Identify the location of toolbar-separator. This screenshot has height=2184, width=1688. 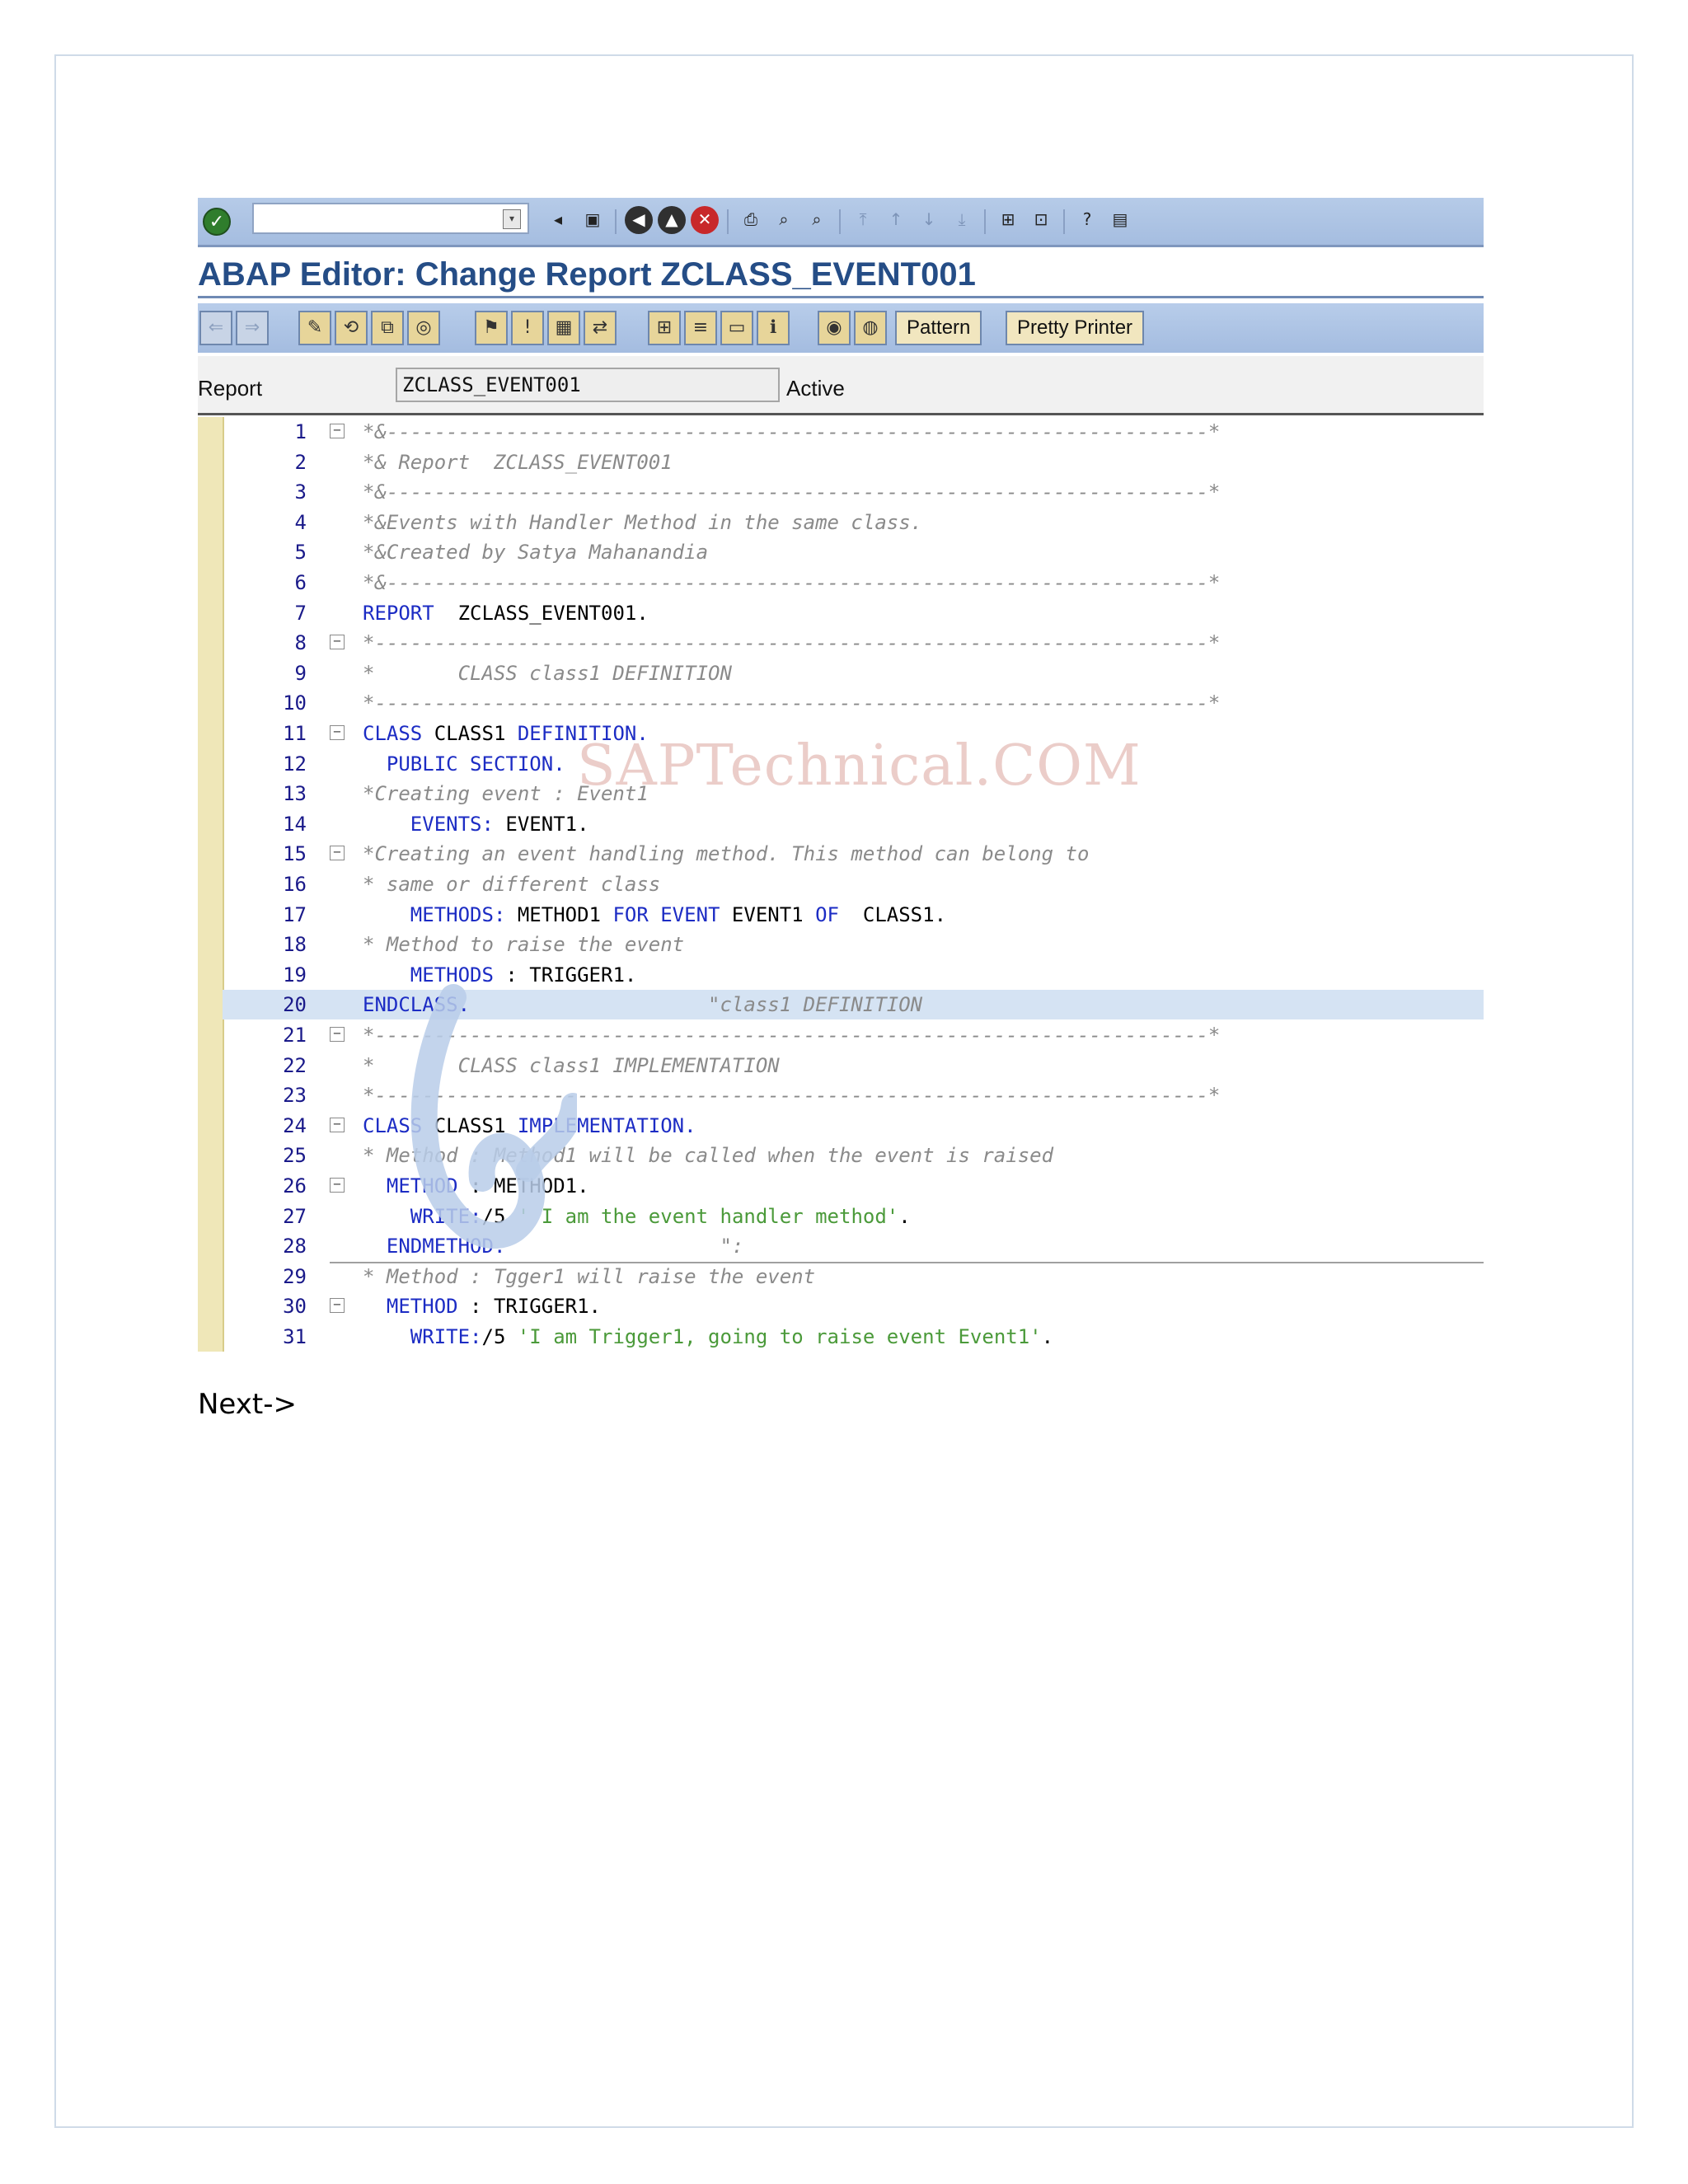
(728, 221).